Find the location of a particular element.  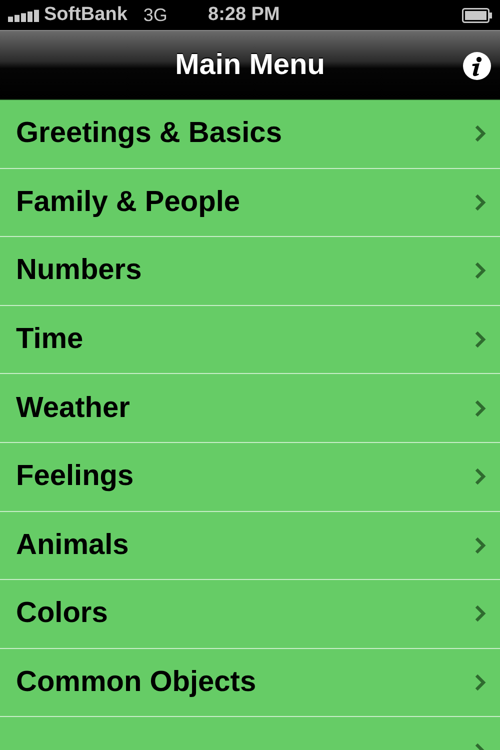

menu-item: Greetings & Basics is located at coordinates (250, 134).